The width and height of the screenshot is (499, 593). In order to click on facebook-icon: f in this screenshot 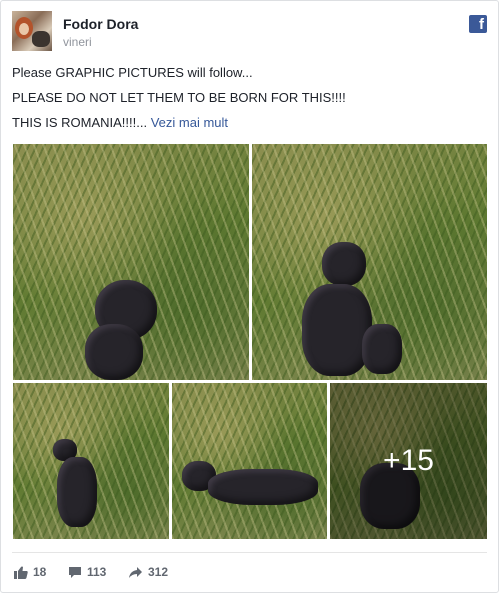, I will do `click(478, 24)`.